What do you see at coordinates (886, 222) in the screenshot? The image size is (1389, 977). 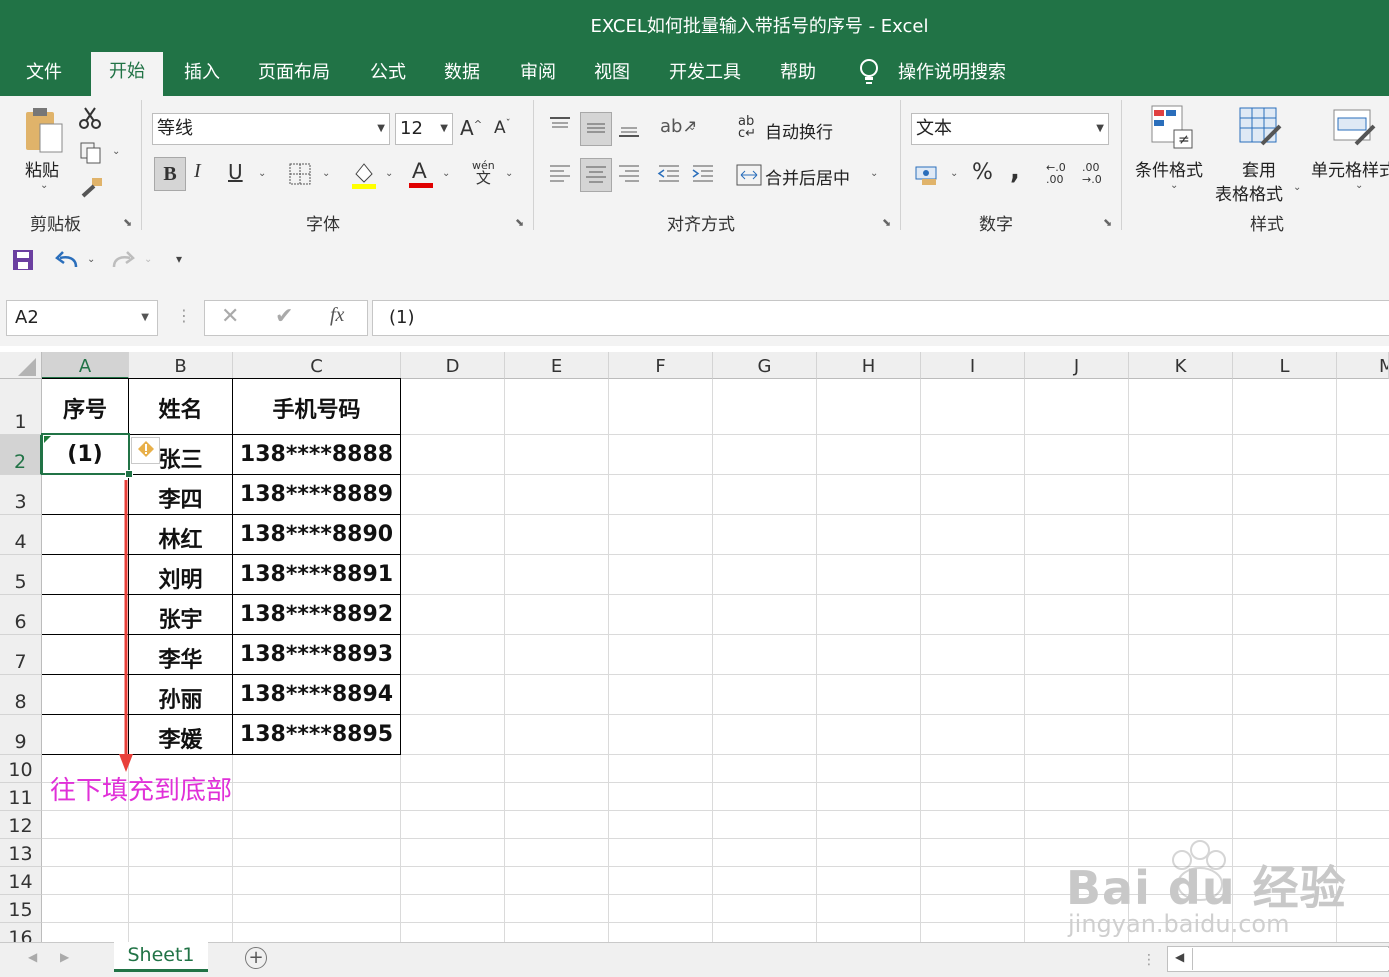 I see `alignment-launcher-icon: ⬊` at bounding box center [886, 222].